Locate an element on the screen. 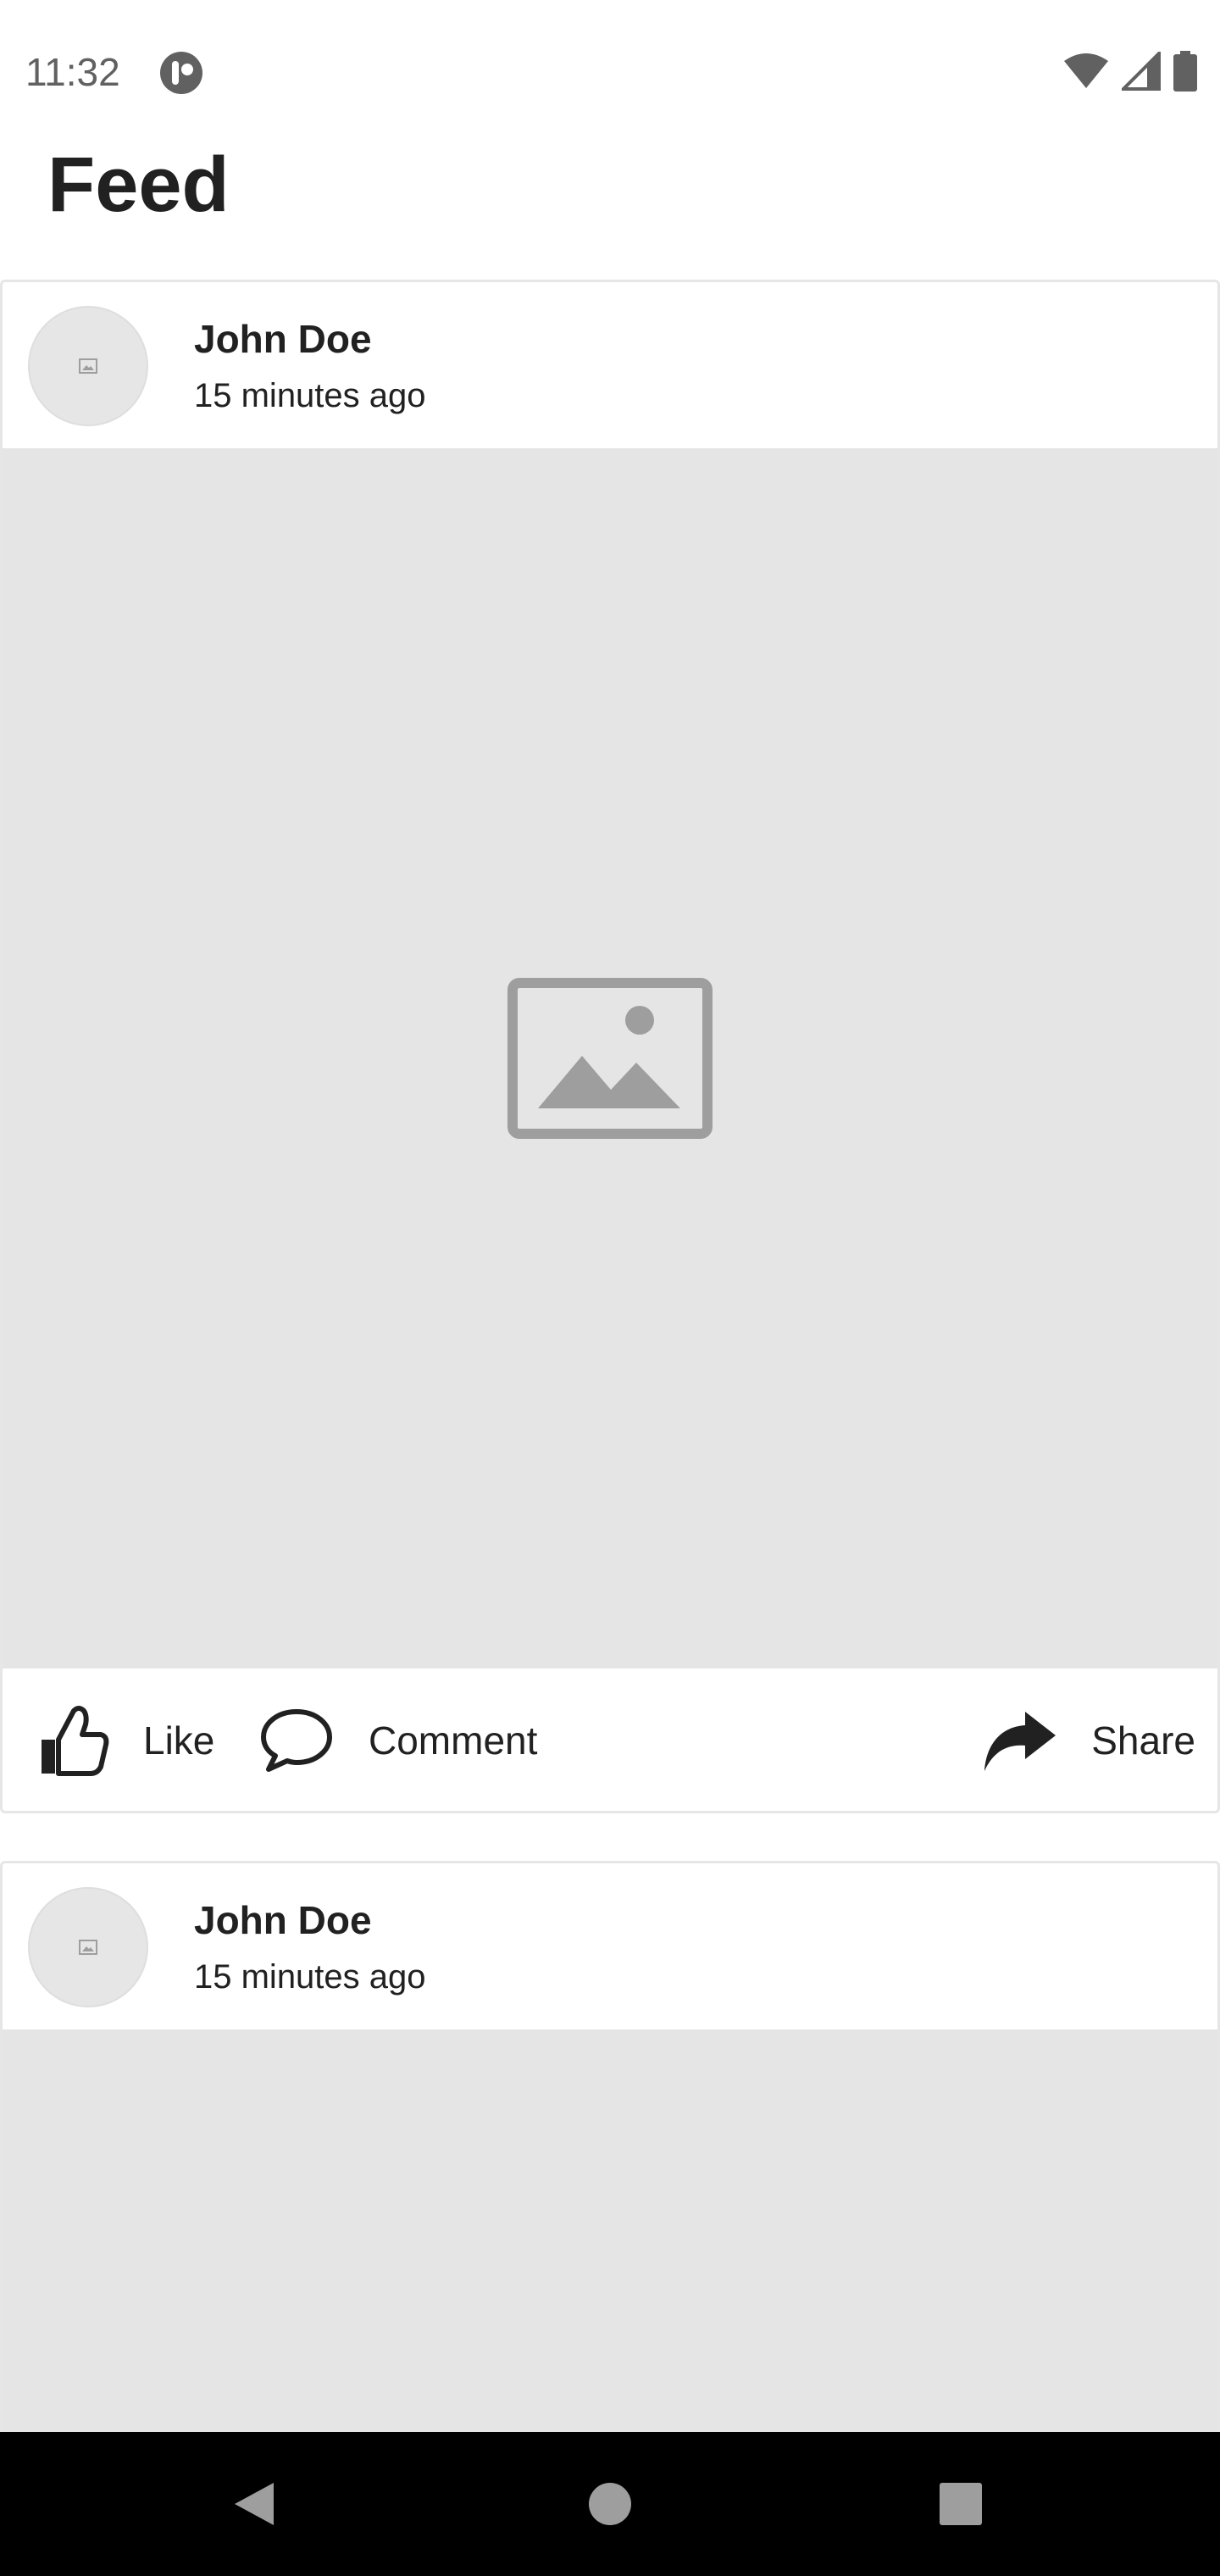  comment-label: Comment is located at coordinates (453, 1740).